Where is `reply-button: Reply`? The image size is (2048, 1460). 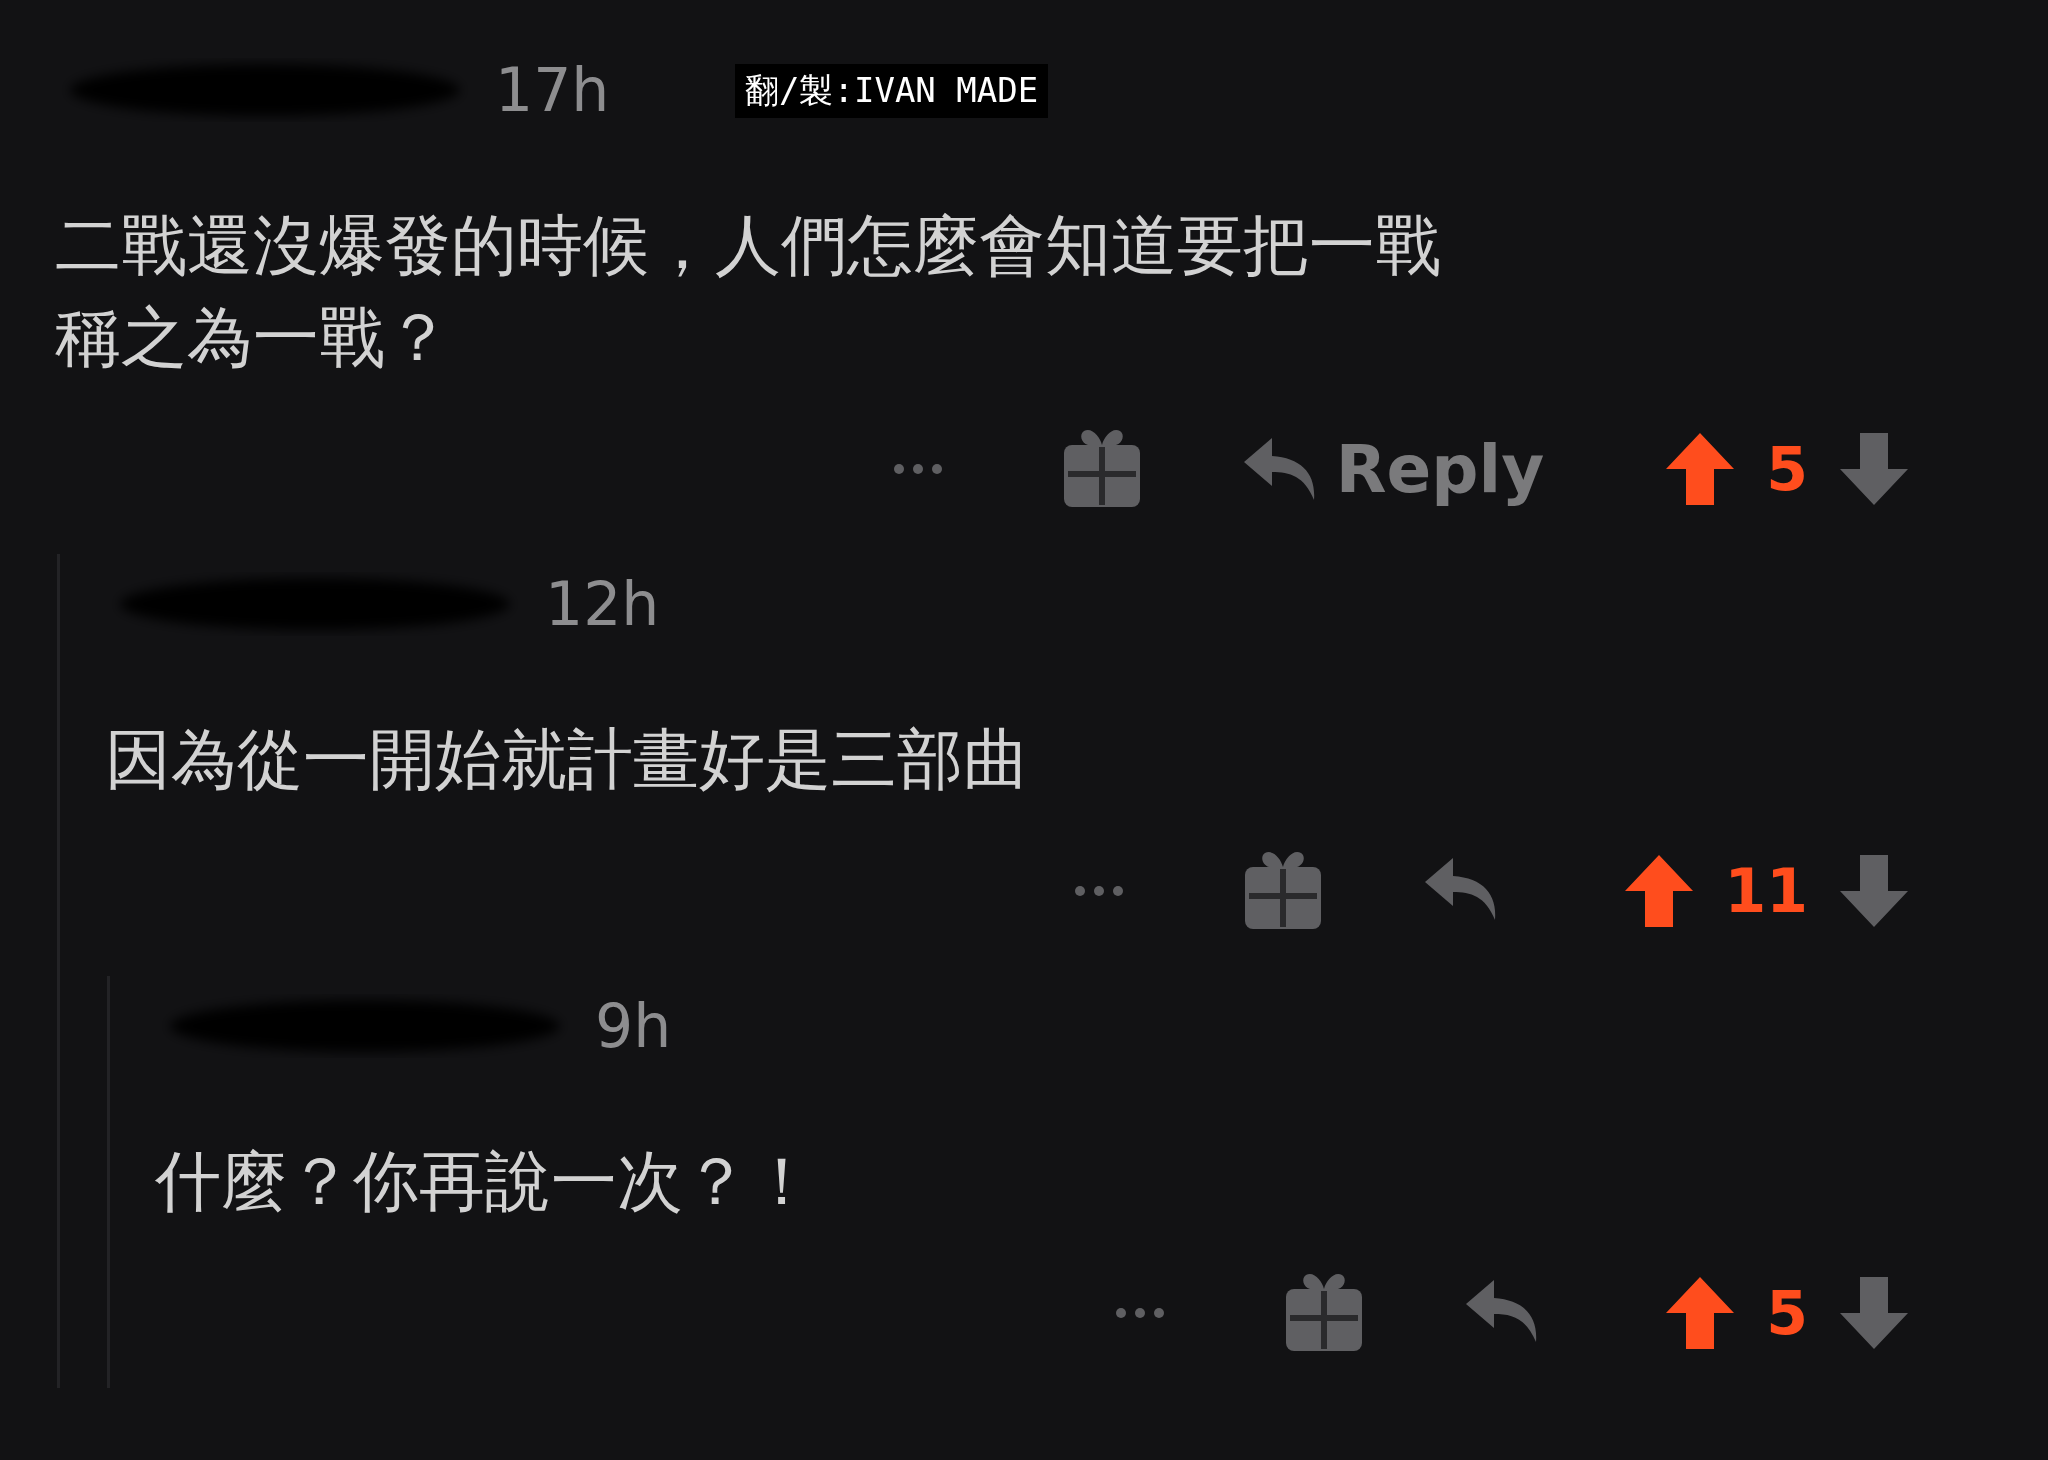
reply-button: Reply is located at coordinates (1393, 469).